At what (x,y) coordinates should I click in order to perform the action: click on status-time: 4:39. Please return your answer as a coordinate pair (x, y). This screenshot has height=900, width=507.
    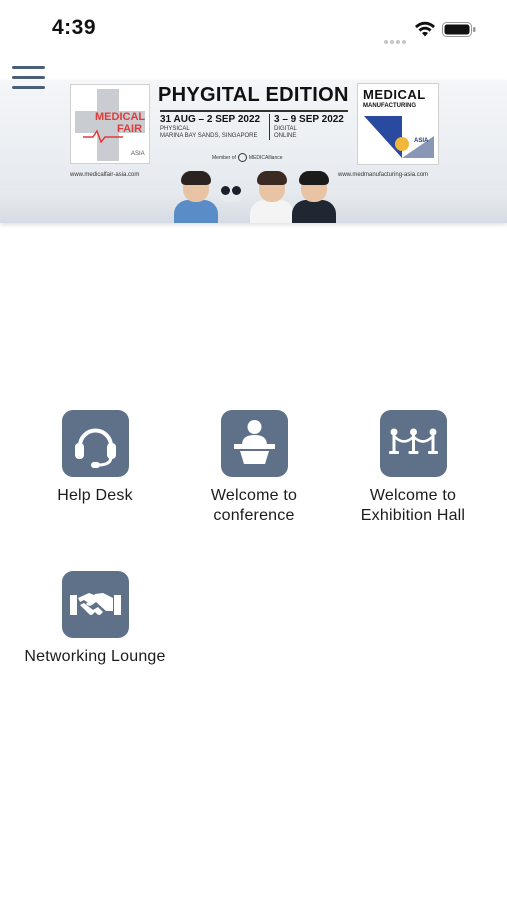
    Looking at the image, I should click on (74, 27).